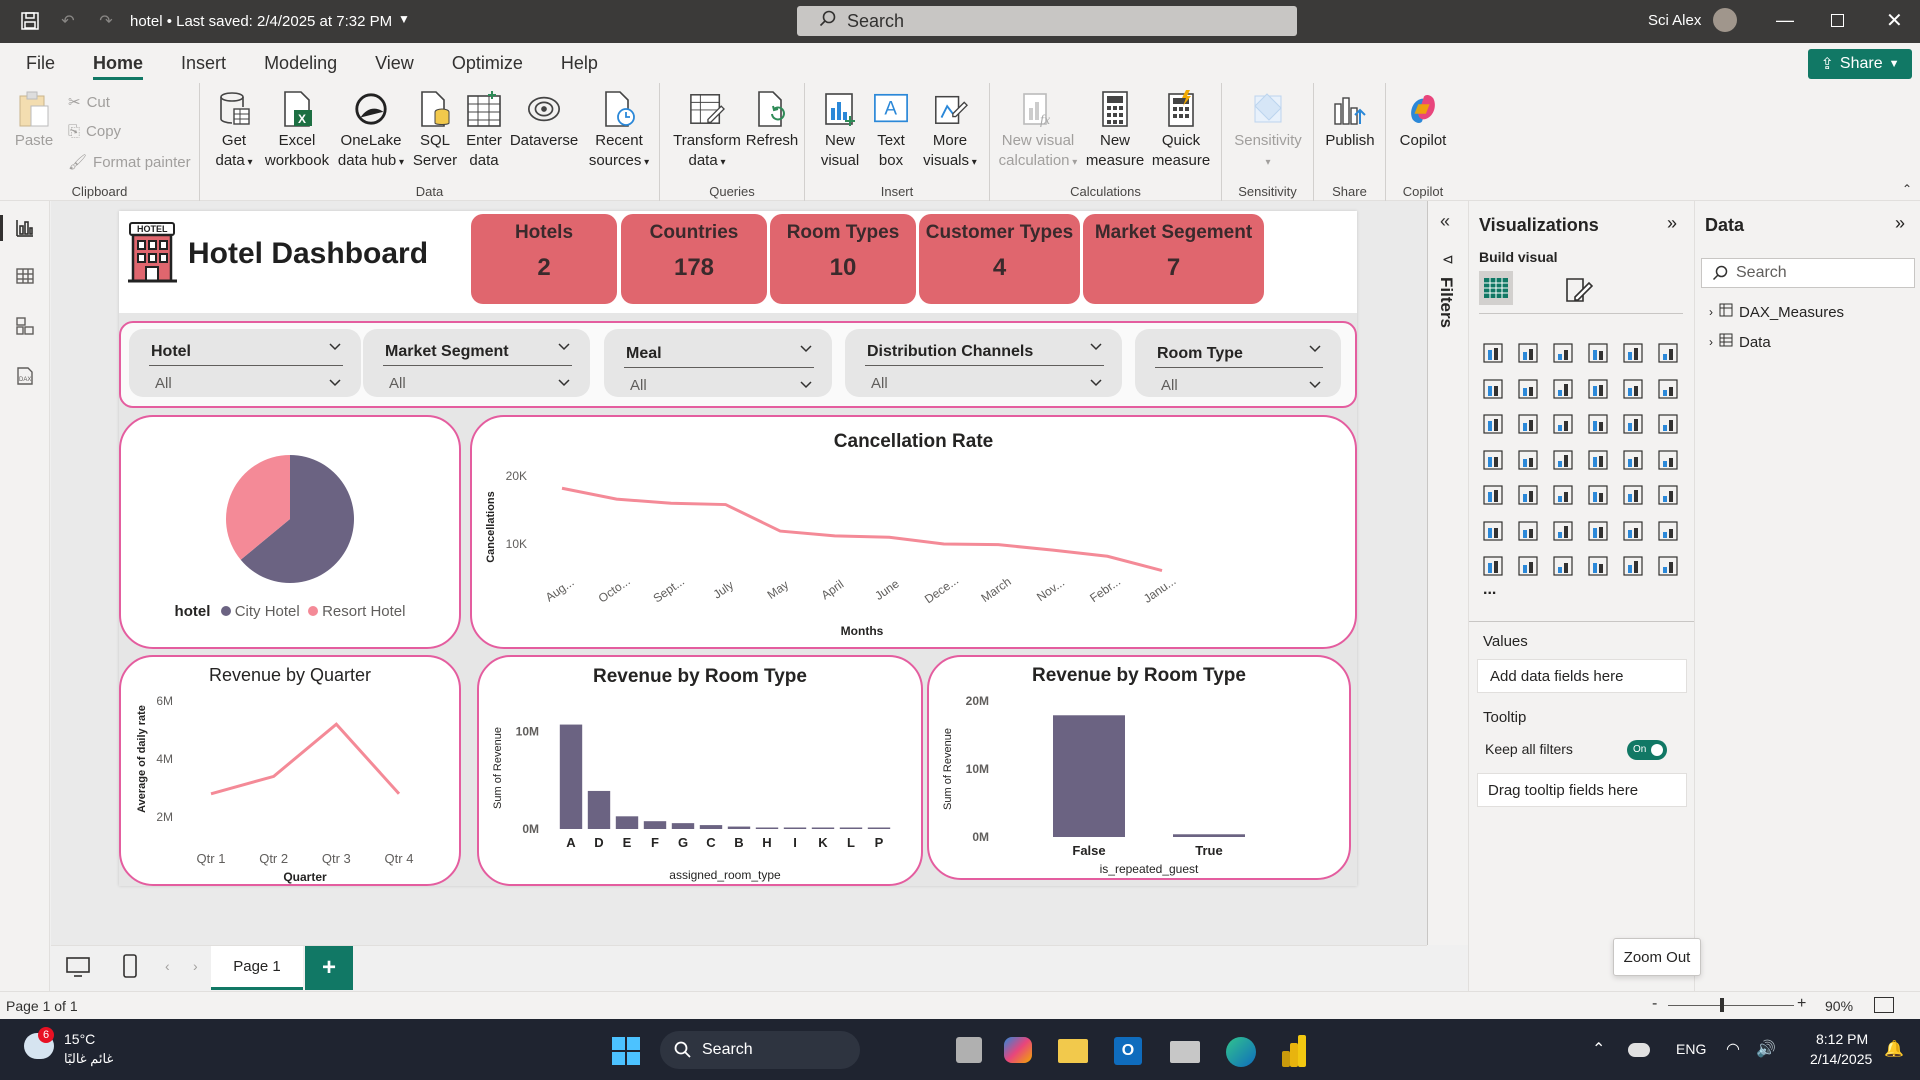  What do you see at coordinates (484, 130) in the screenshot?
I see `enter-data-button: Enter data` at bounding box center [484, 130].